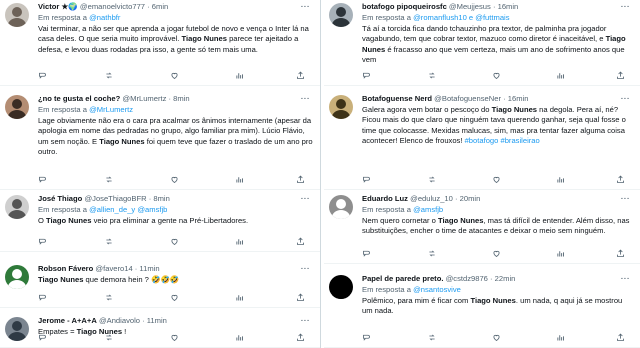 This screenshot has width=640, height=348. I want to click on display-name: José Thiago, so click(60, 198).